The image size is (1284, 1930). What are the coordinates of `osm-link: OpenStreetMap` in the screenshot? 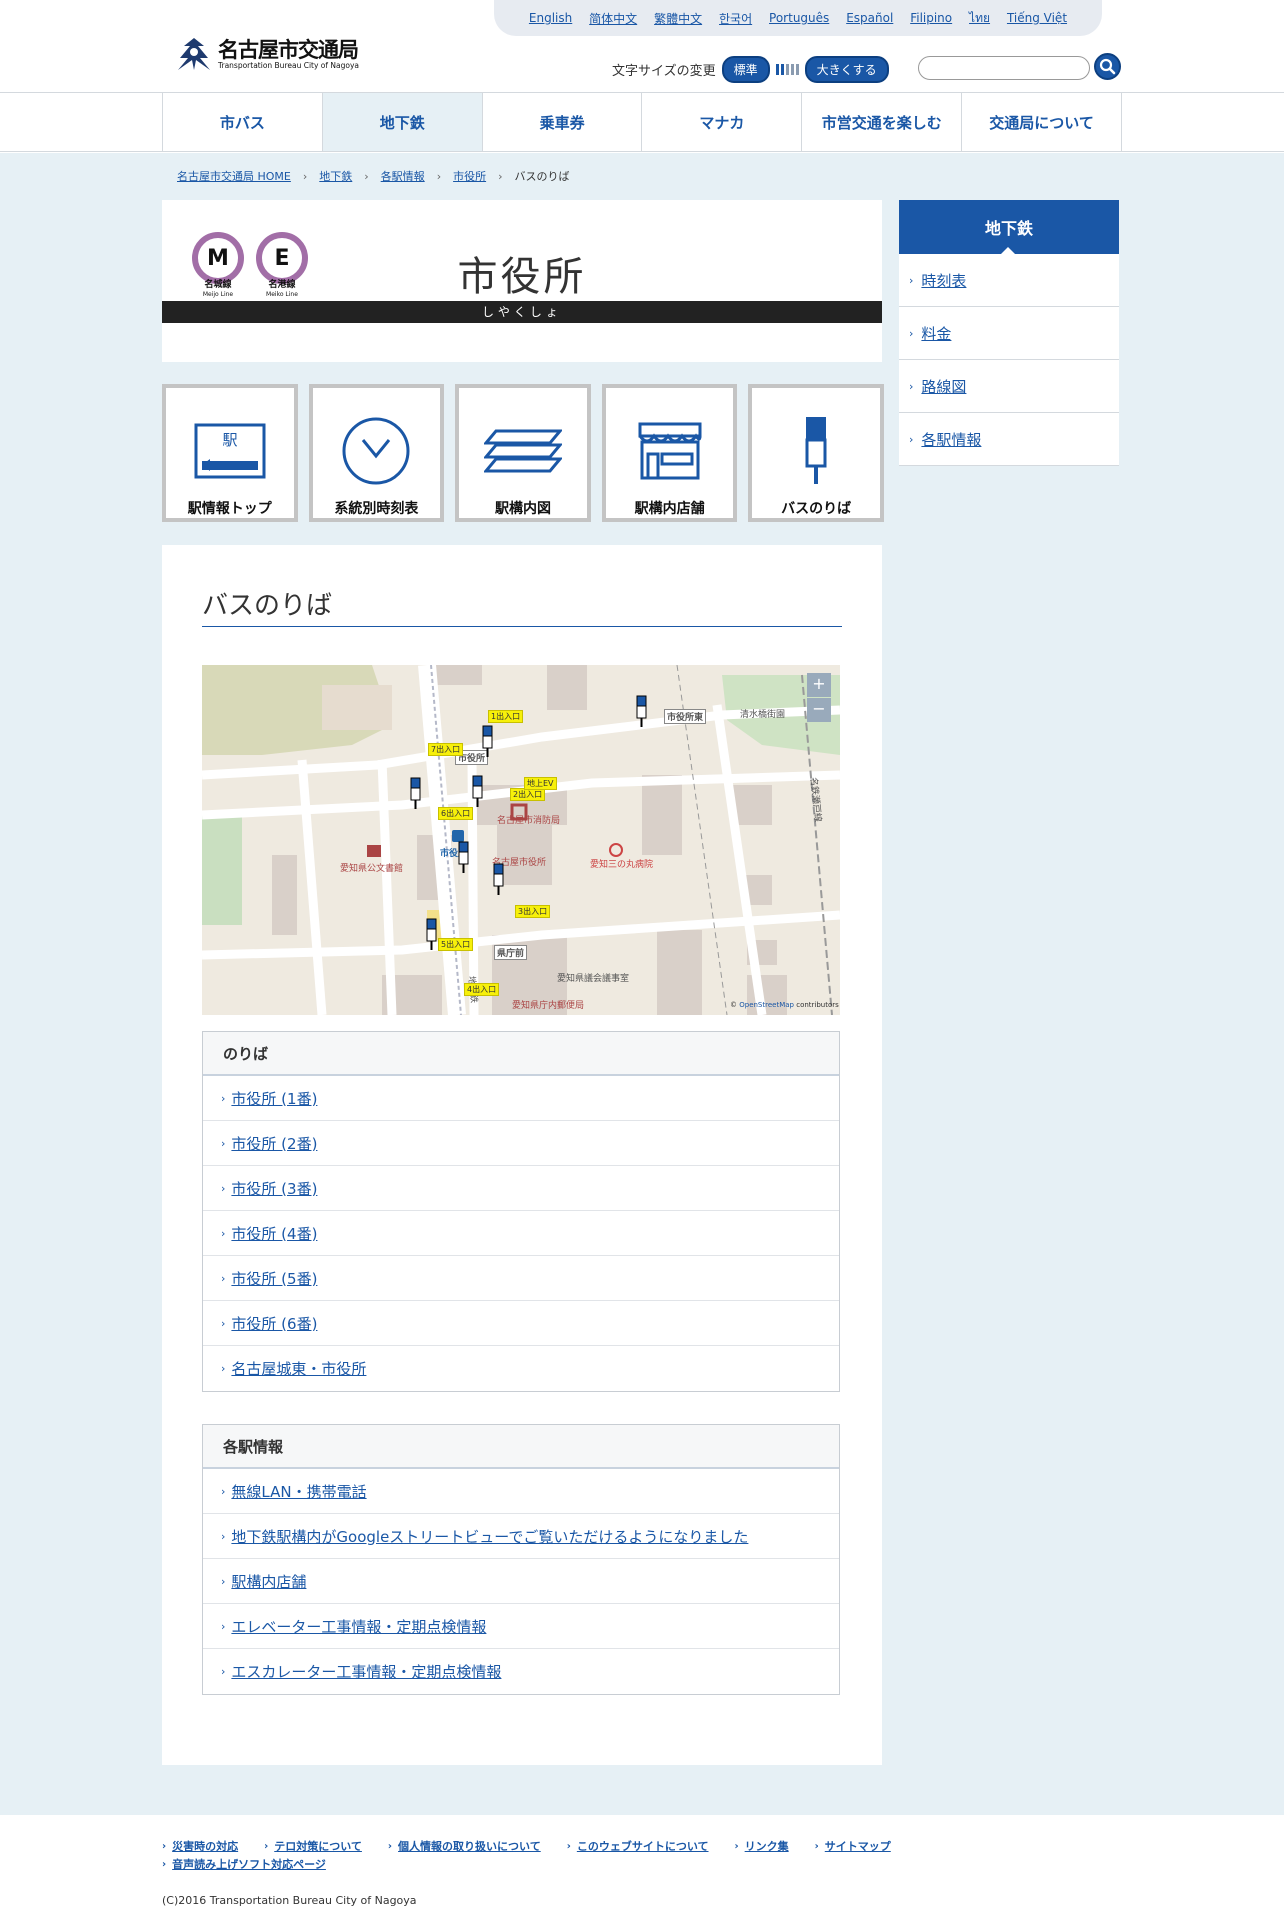 It's located at (766, 1005).